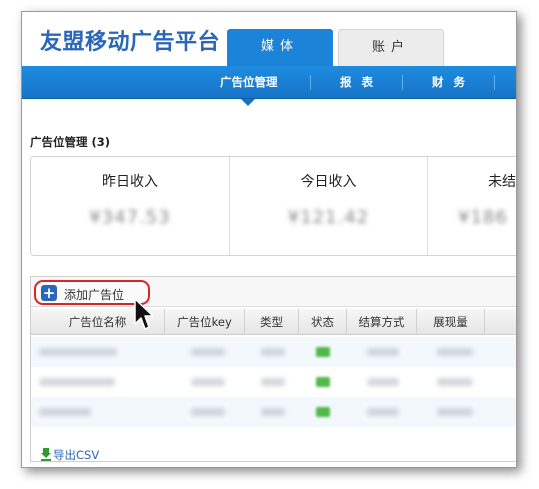  I want to click on column-header: 类型, so click(272, 322).